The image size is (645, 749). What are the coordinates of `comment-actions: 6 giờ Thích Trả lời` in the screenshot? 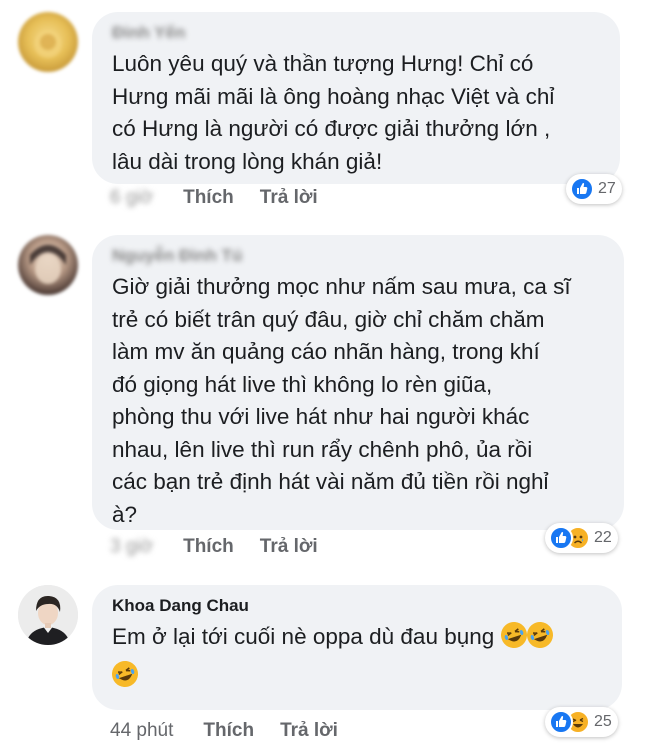 It's located at (227, 198).